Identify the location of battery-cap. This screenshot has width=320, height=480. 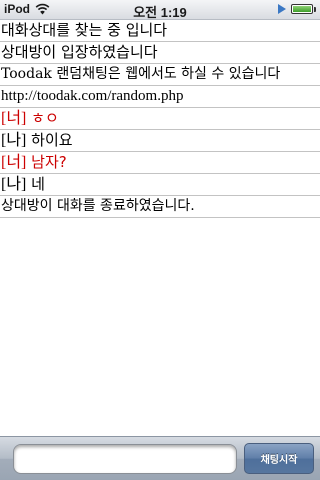
(315, 9).